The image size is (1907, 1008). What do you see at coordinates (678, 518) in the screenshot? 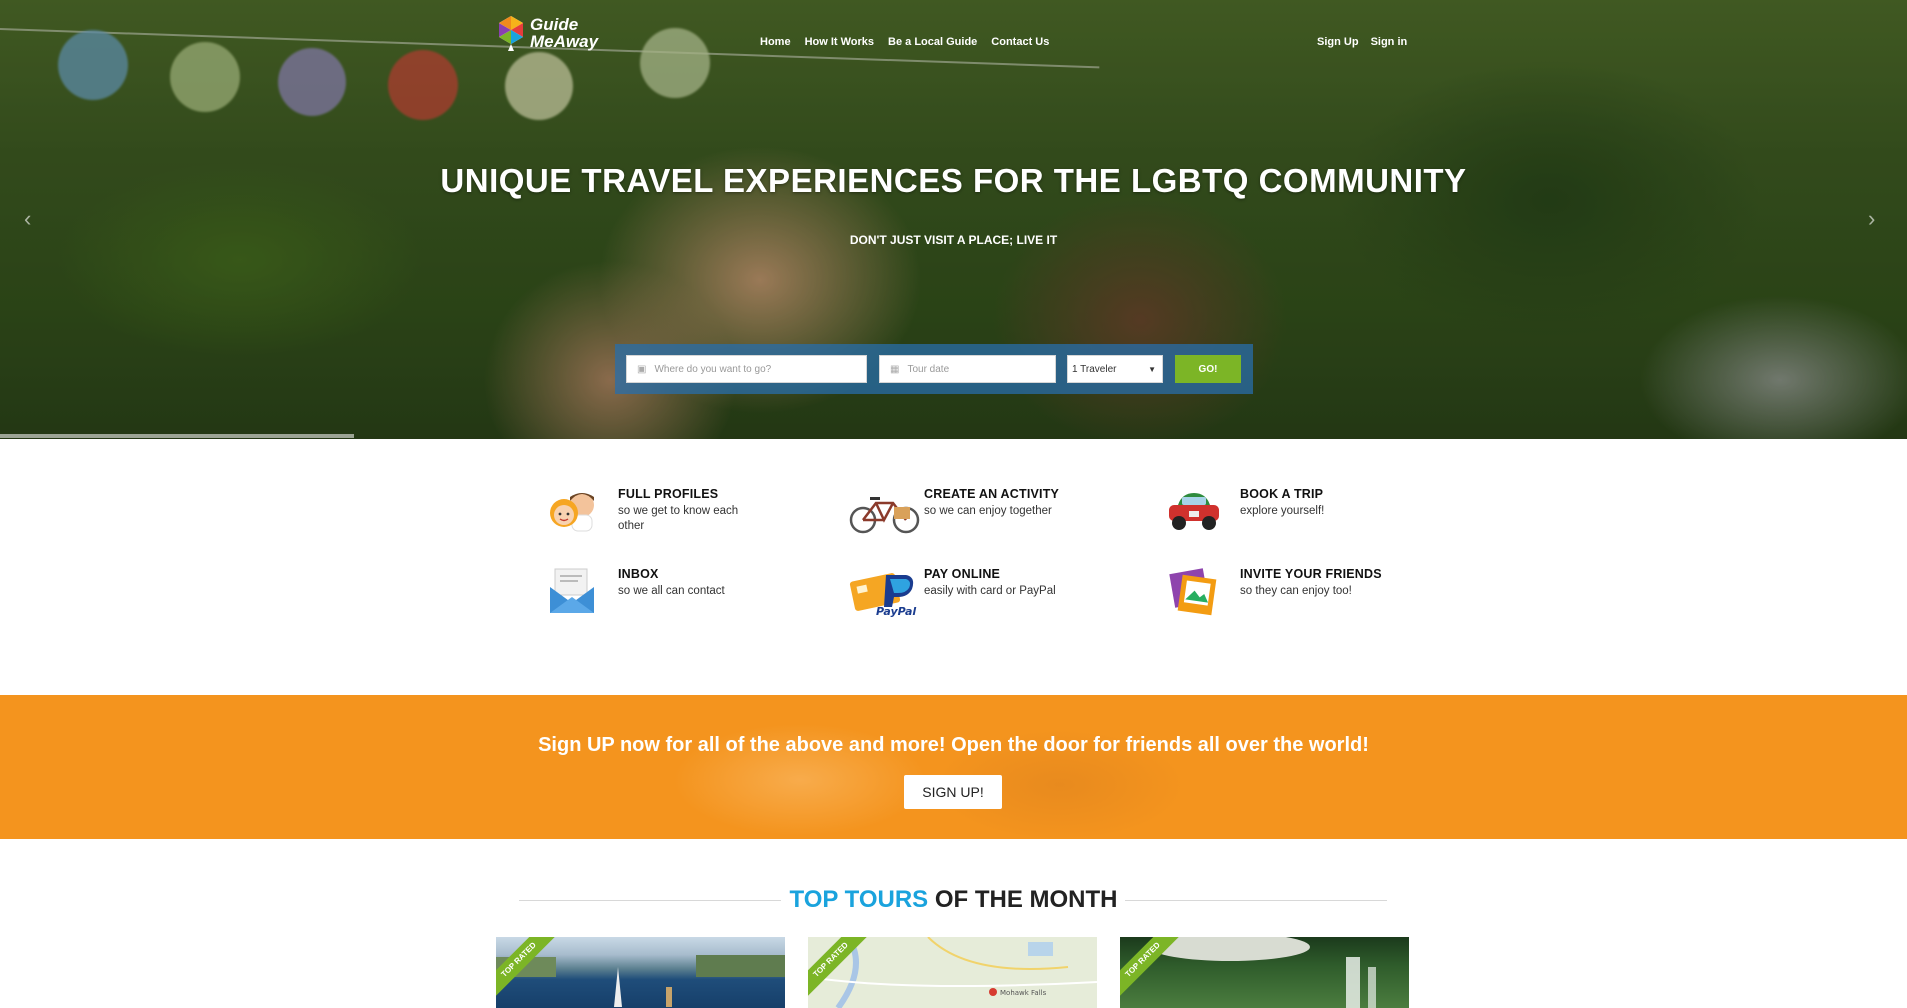
I see `feature-desc: so we get to know each other` at bounding box center [678, 518].